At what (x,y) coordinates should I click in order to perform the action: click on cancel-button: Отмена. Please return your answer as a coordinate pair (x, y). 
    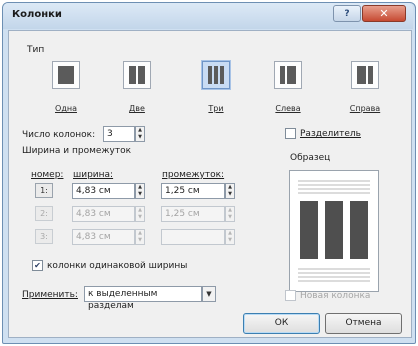
    Looking at the image, I should click on (363, 323).